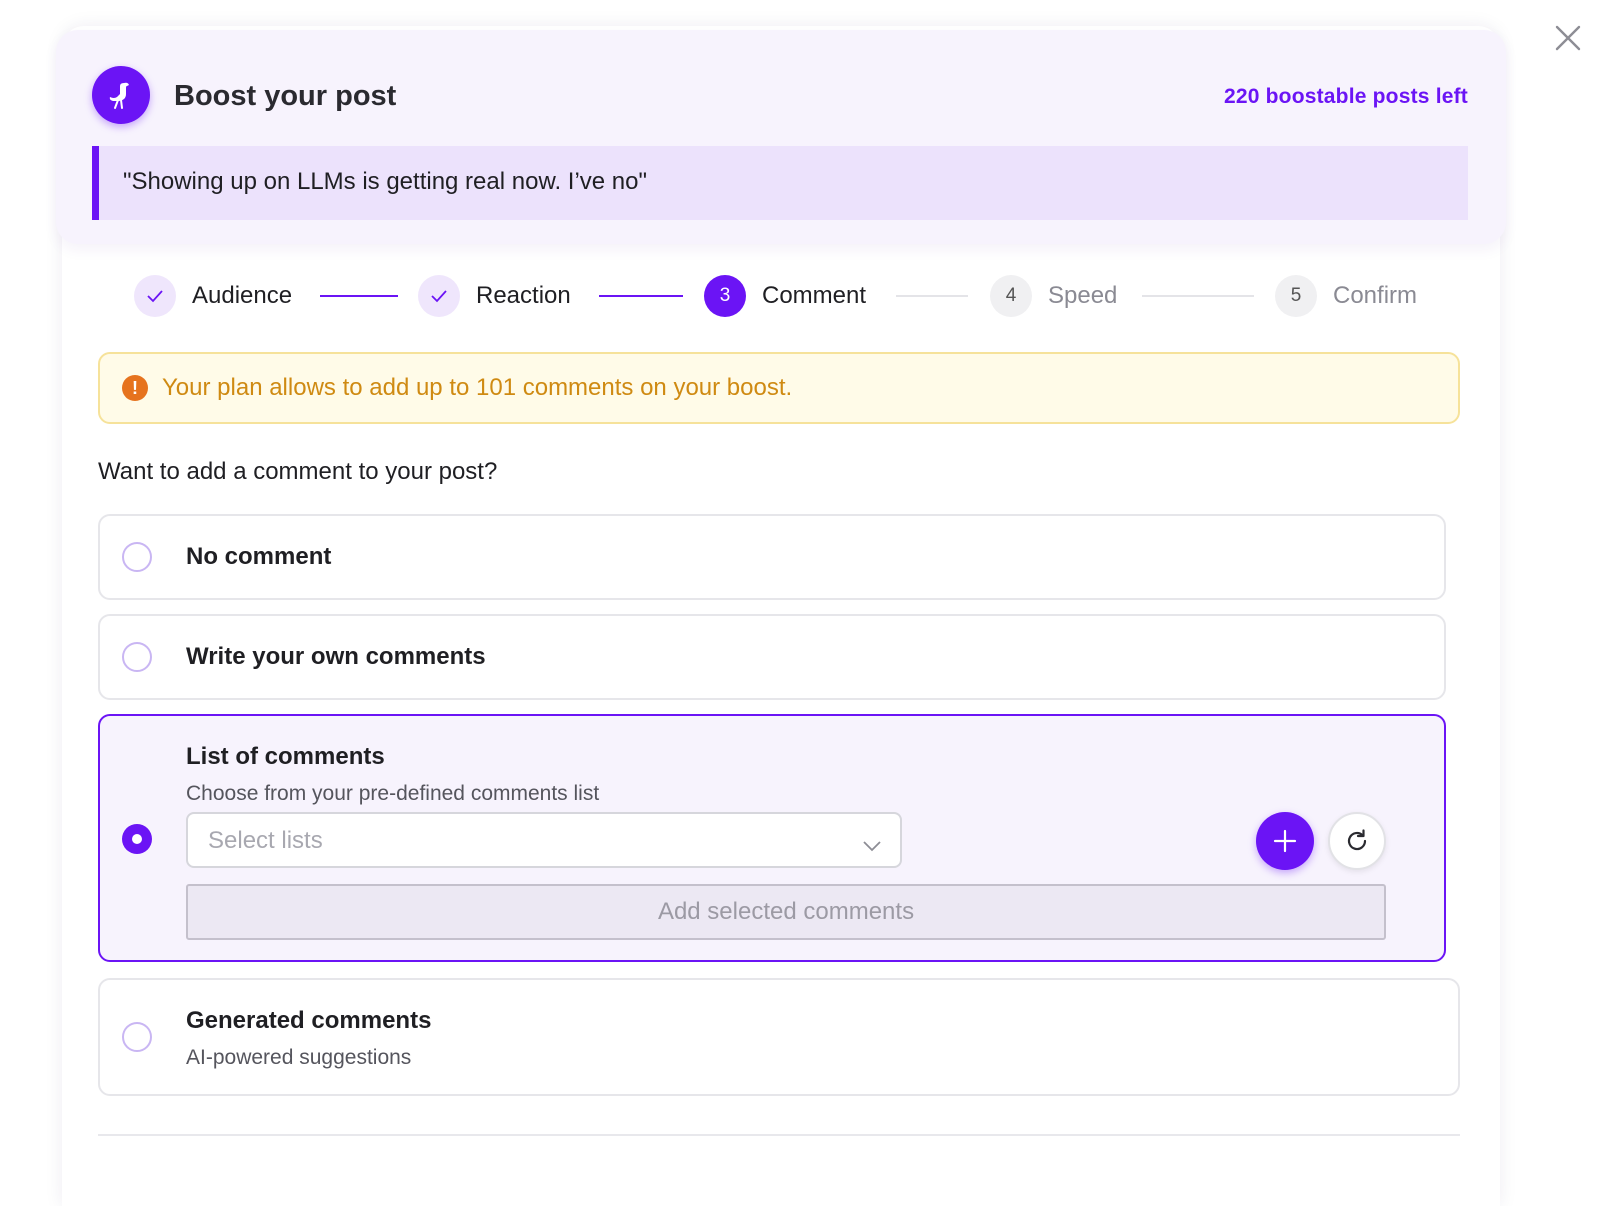 Image resolution: width=1600 pixels, height=1206 pixels. I want to click on ostrich-icon, so click(121, 95).